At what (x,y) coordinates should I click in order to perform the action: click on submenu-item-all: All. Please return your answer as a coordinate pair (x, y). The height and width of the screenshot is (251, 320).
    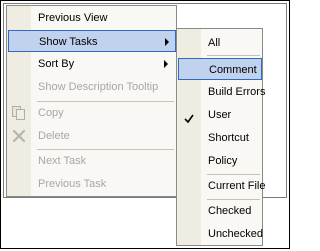
    Looking at the image, I should click on (219, 43).